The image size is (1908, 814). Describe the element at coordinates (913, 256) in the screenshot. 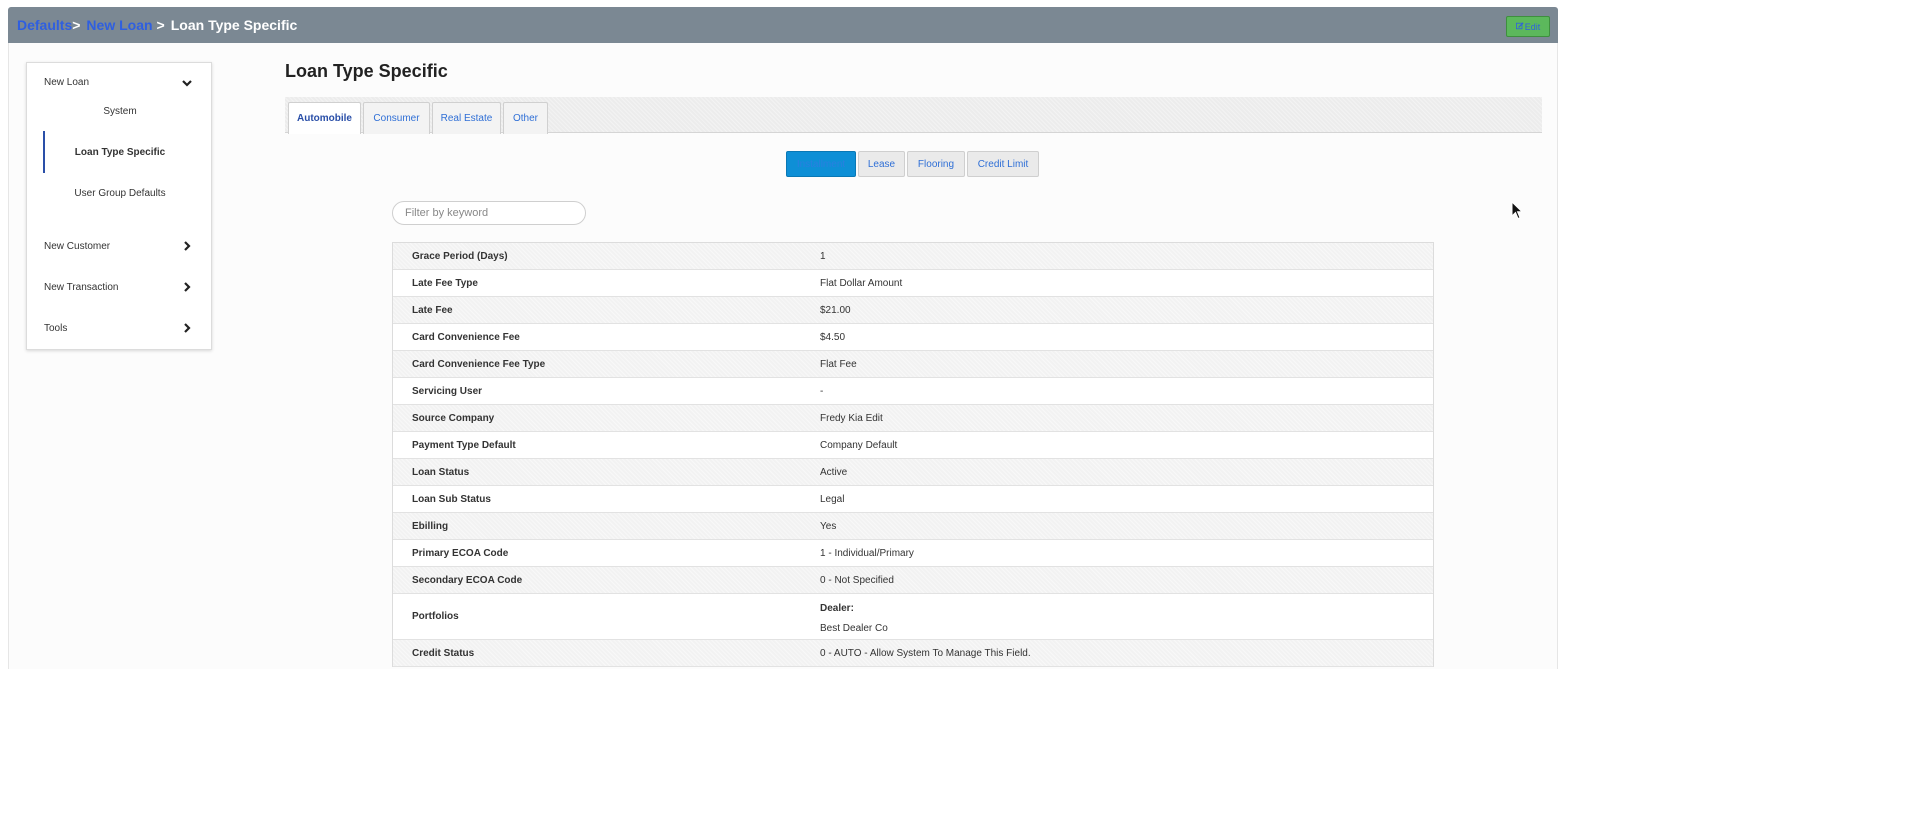

I see `table-row: Grace Period (Days) 1` at that location.